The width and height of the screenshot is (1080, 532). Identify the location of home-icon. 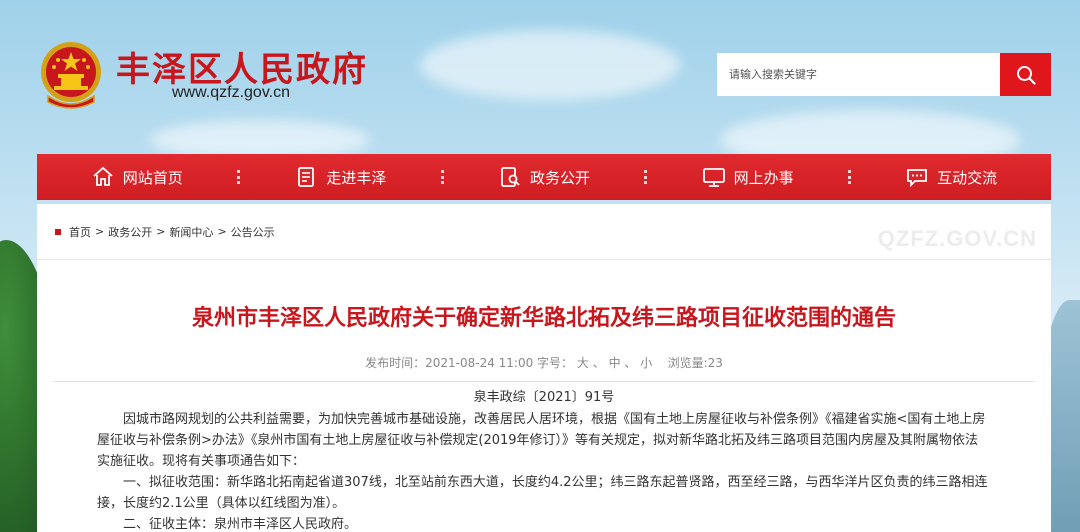
(103, 177).